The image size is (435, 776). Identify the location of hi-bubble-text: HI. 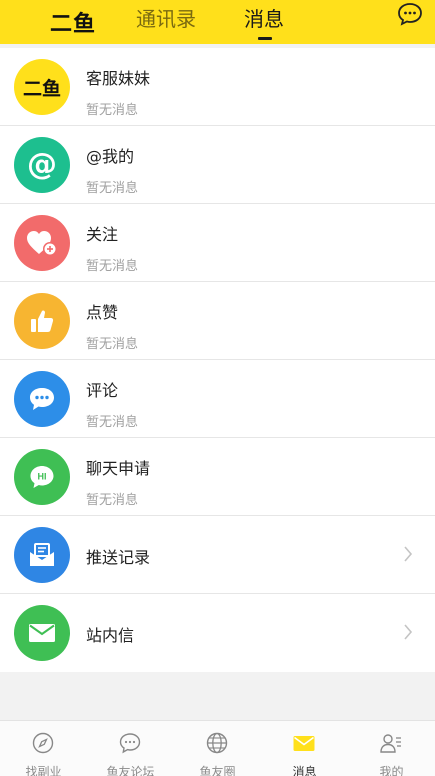
(42, 477).